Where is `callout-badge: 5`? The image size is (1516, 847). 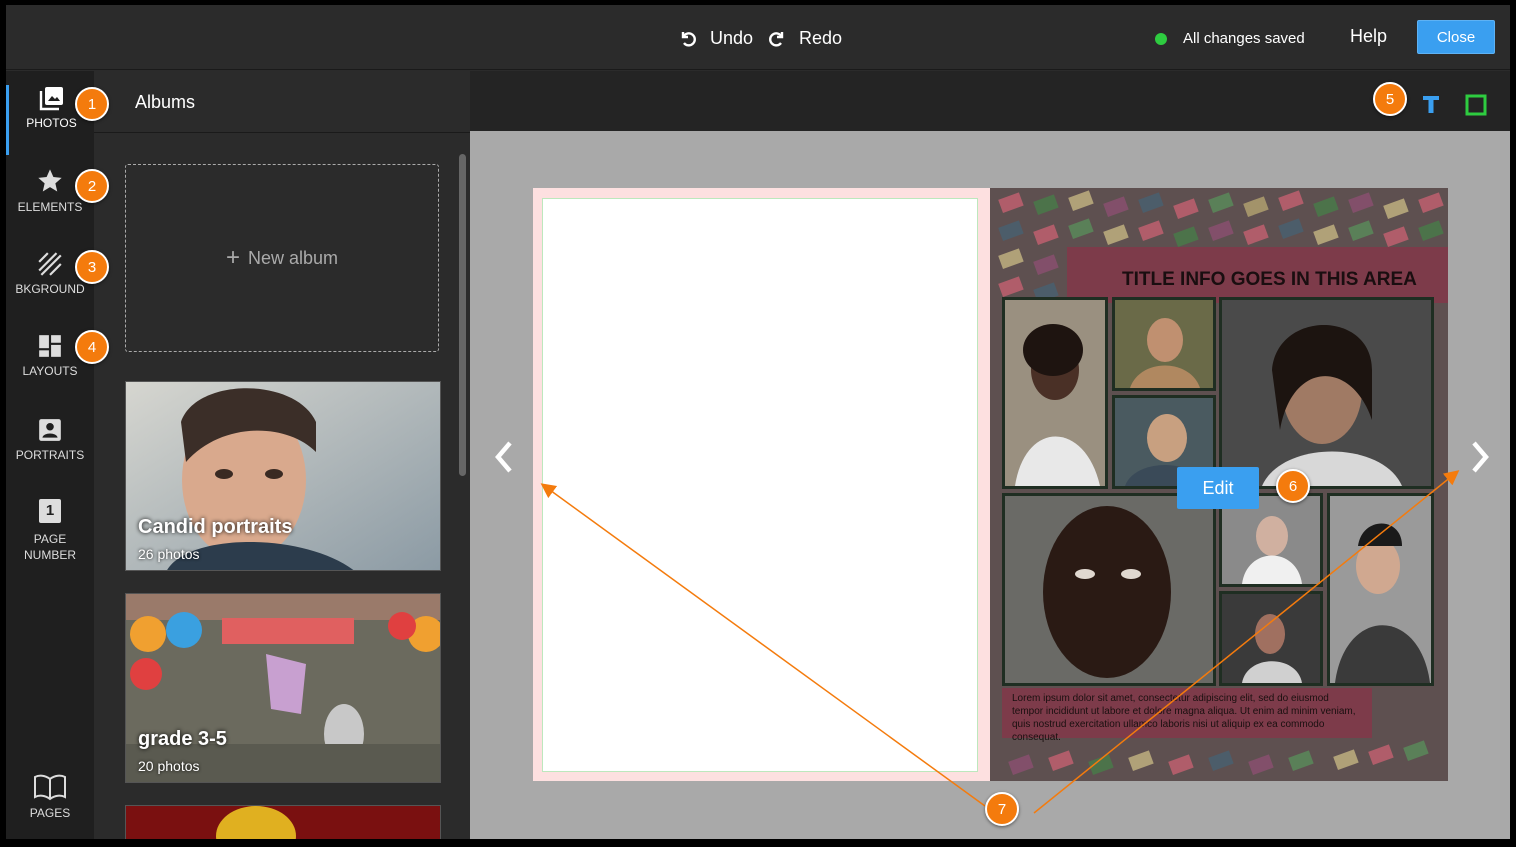 callout-badge: 5 is located at coordinates (1390, 99).